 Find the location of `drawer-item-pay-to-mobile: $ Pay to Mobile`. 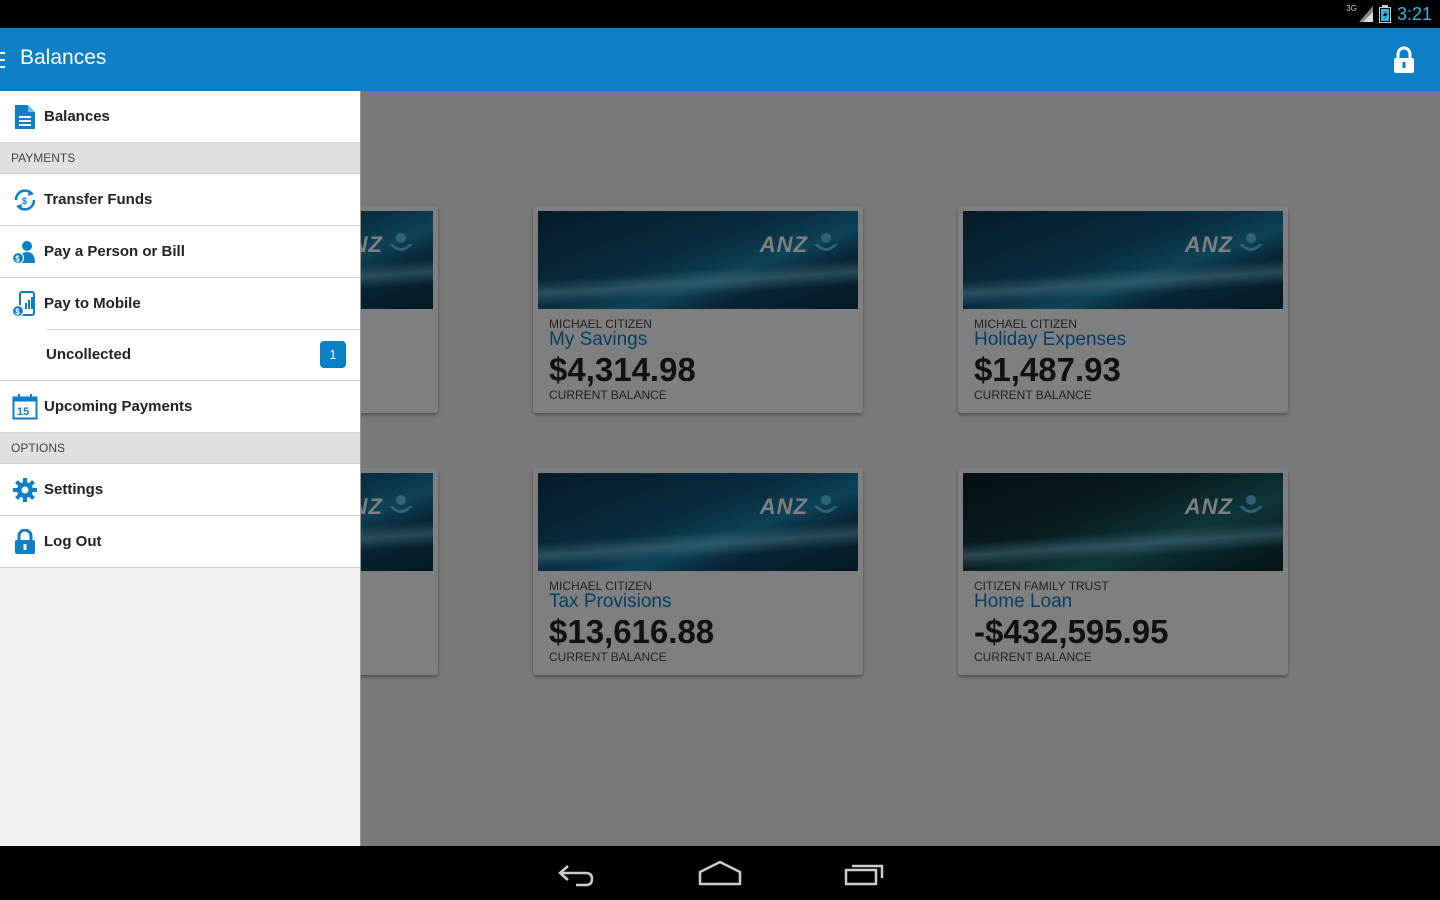

drawer-item-pay-to-mobile: $ Pay to Mobile is located at coordinates (180, 303).